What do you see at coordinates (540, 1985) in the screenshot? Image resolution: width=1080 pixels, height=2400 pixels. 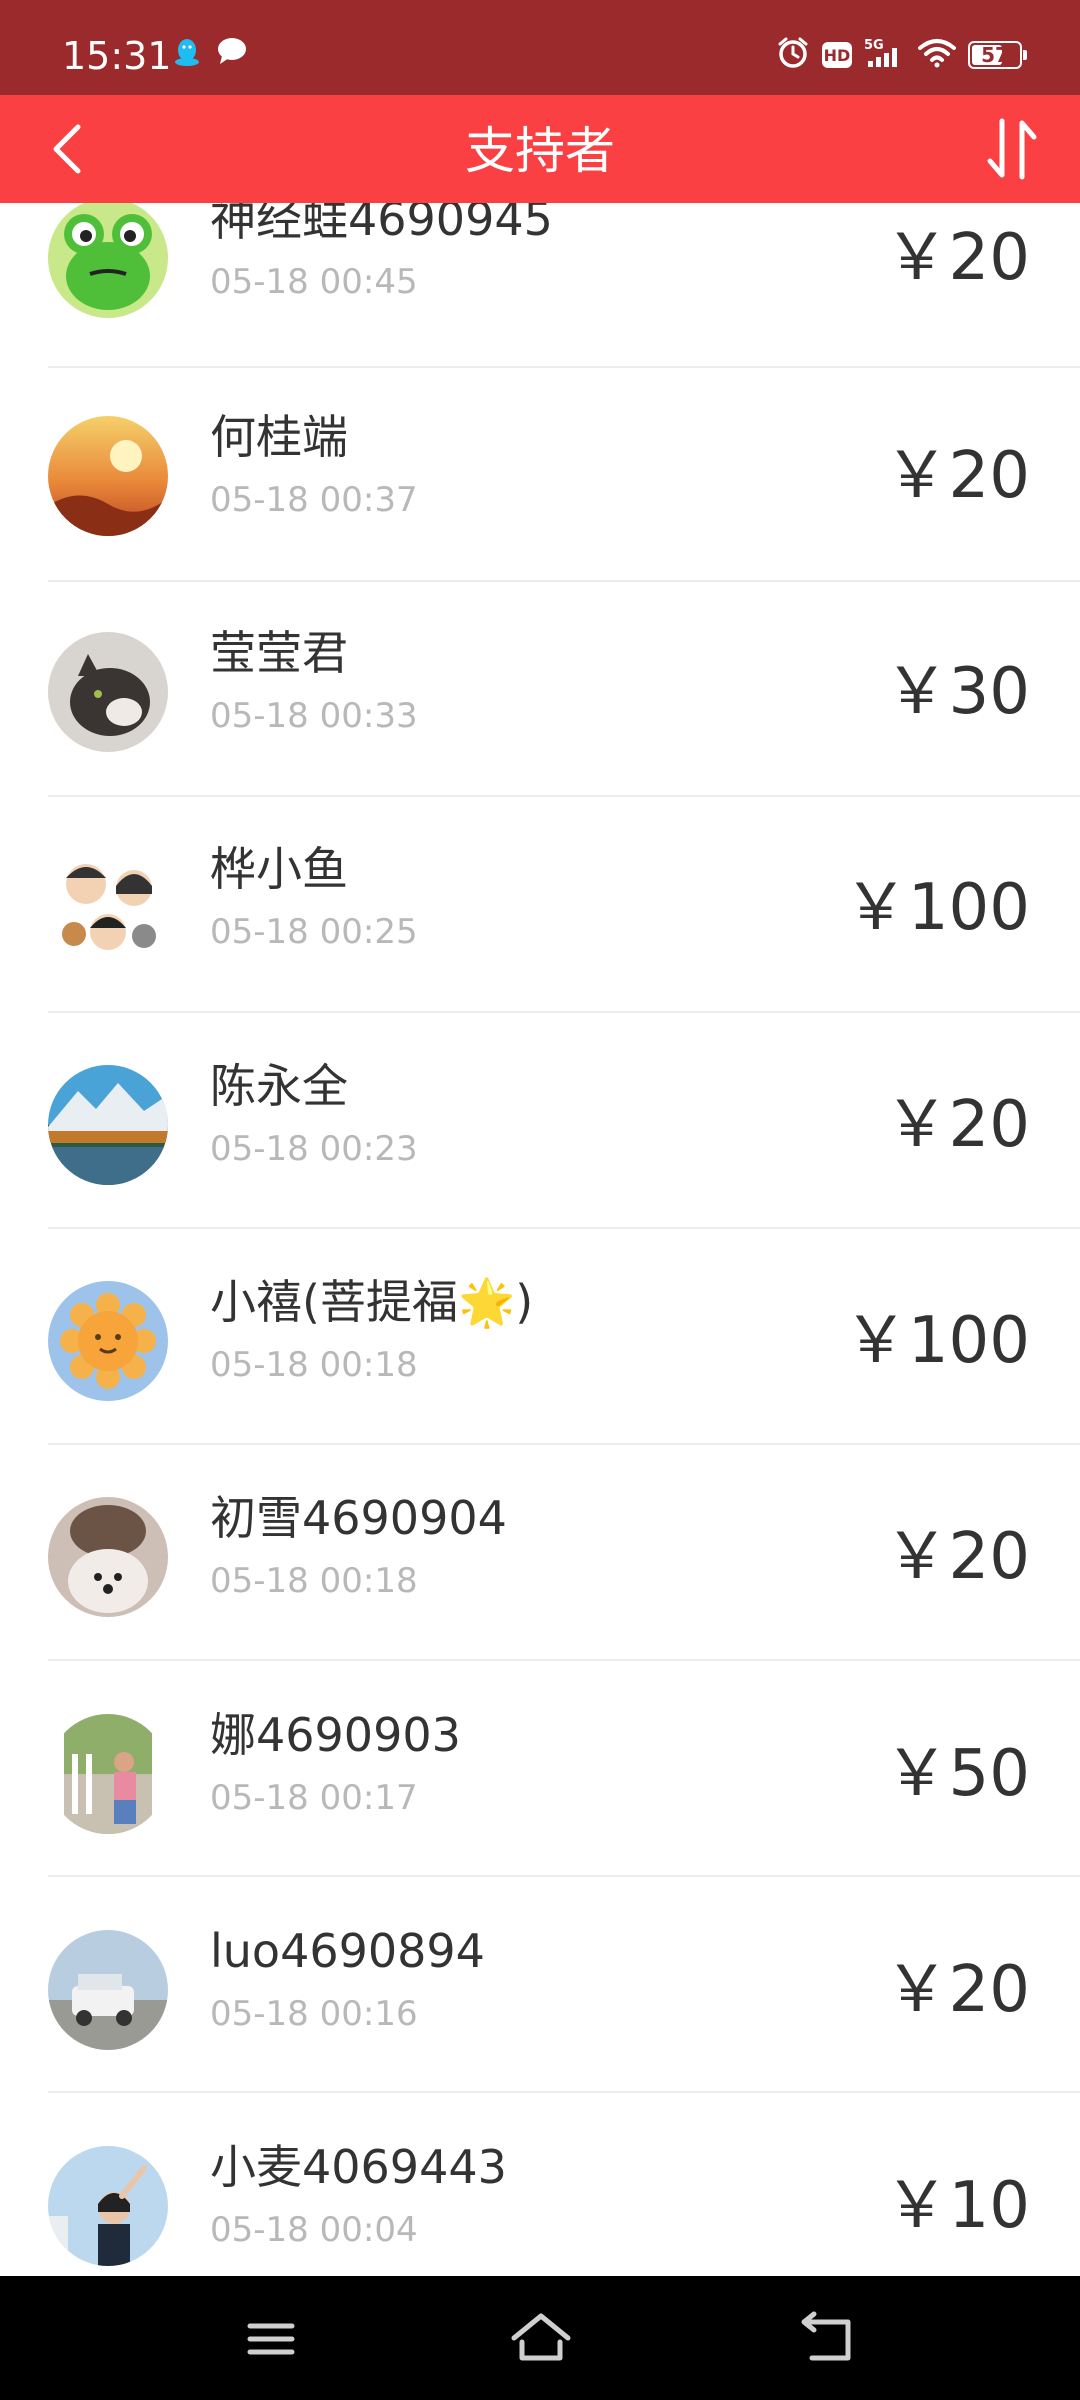 I see `list-item: luo4690894 05-18 00:16 ￥20` at bounding box center [540, 1985].